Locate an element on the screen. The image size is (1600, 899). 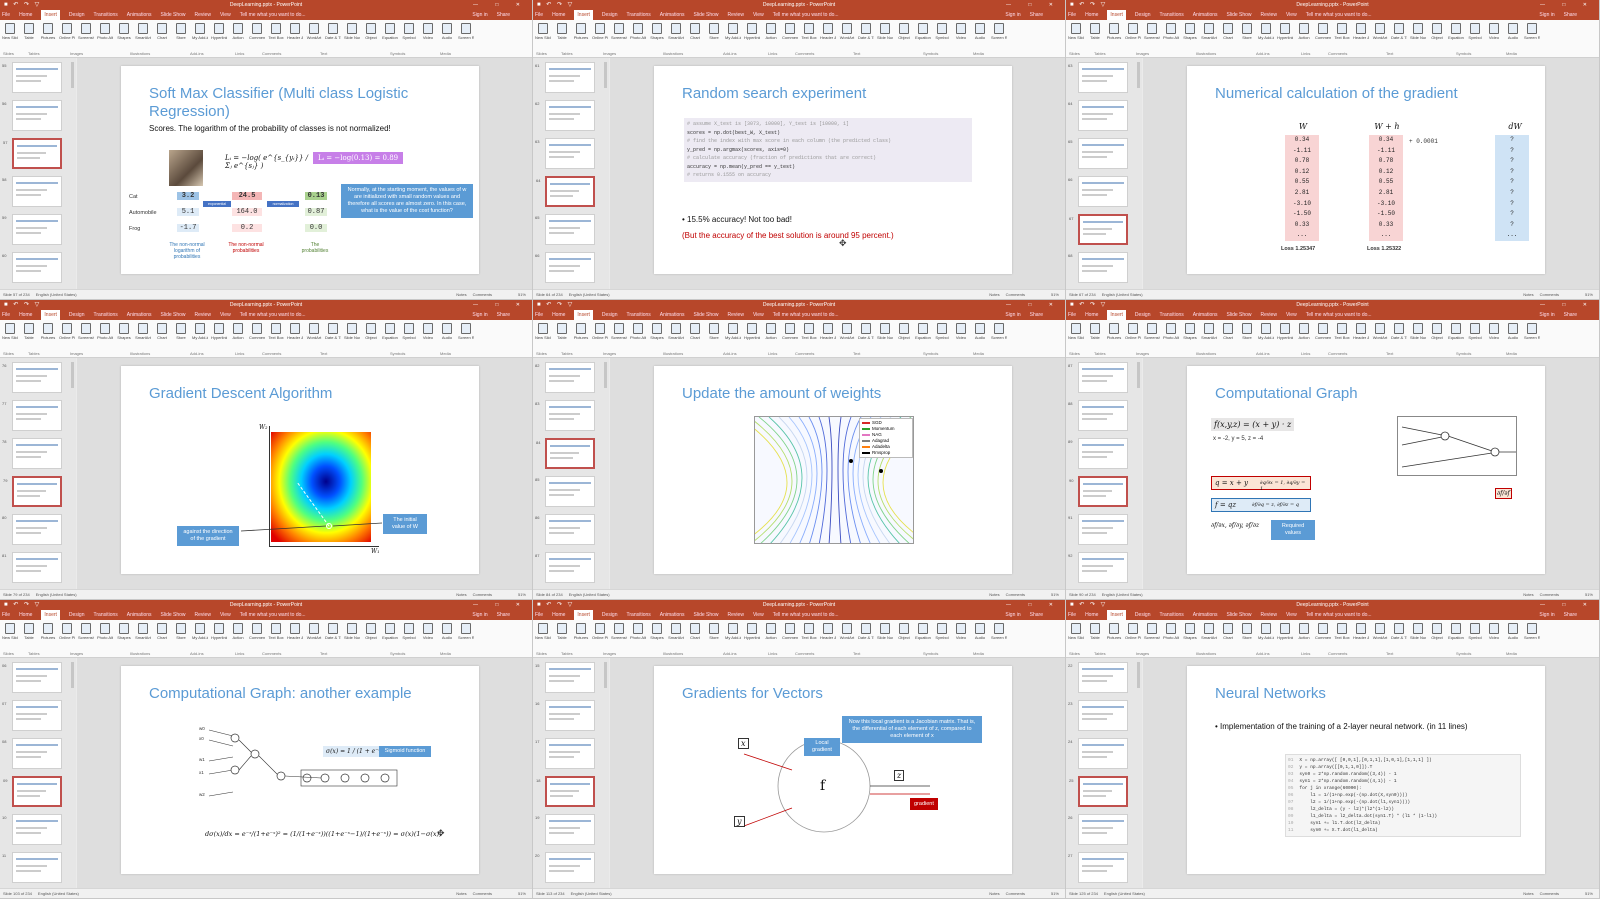
slide-thumbnail: 61 is located at coordinates (565, 77).